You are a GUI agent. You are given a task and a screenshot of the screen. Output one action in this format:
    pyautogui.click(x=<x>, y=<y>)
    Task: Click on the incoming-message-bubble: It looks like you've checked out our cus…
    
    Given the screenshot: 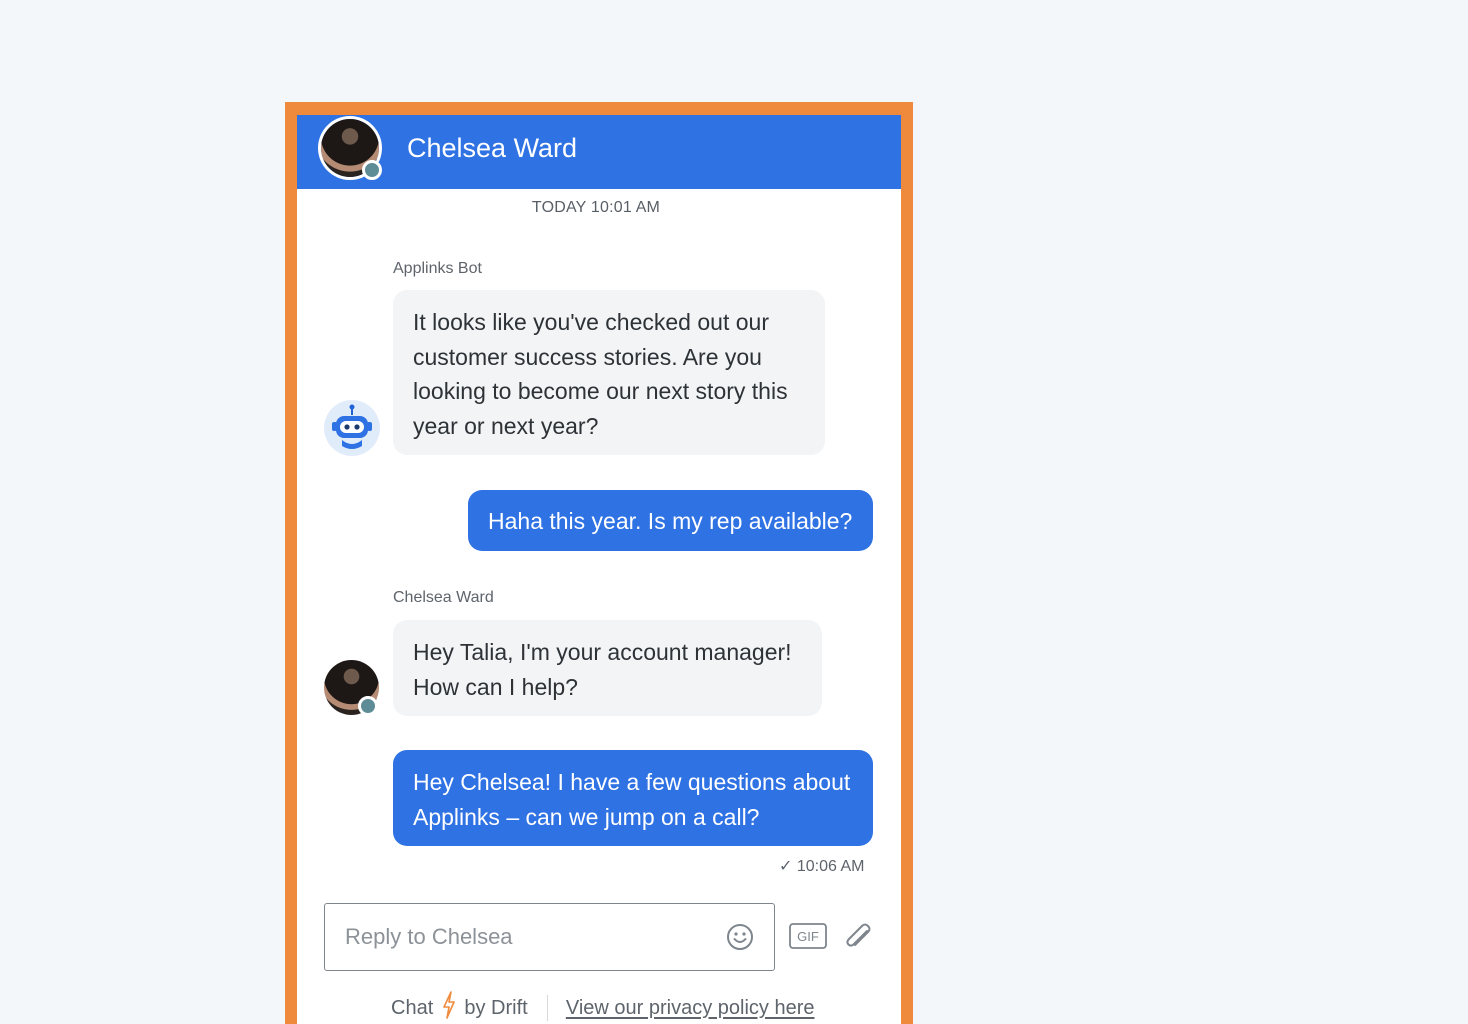 What is the action you would take?
    pyautogui.click(x=609, y=372)
    